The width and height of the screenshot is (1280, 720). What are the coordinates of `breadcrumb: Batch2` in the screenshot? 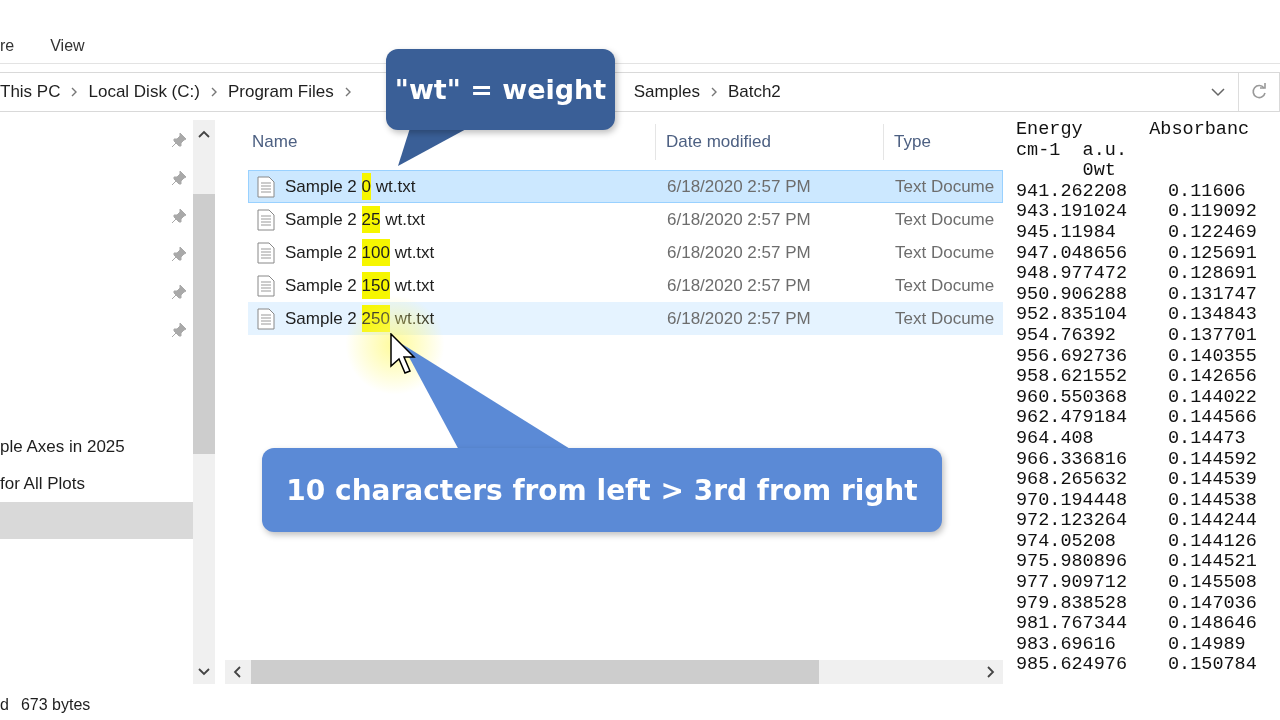 It's located at (754, 92).